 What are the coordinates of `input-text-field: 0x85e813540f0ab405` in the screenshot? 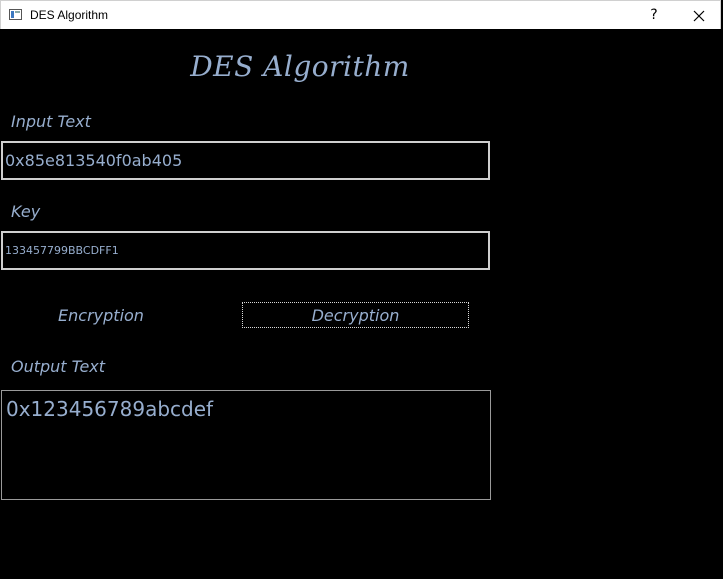 It's located at (245, 160).